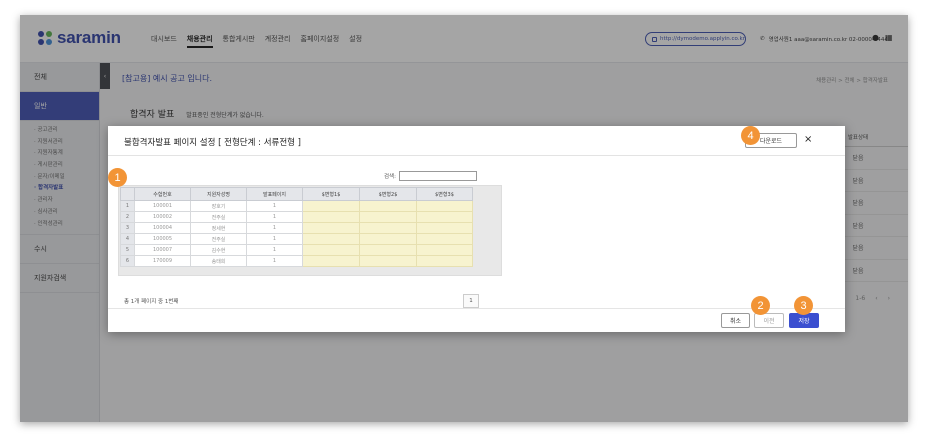 This screenshot has height=443, width=928. I want to click on close-icon: ×, so click(808, 139).